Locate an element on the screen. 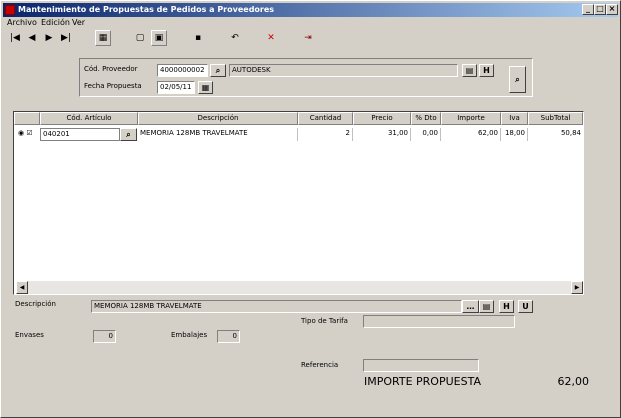  menu-ver: Ver is located at coordinates (78, 23).